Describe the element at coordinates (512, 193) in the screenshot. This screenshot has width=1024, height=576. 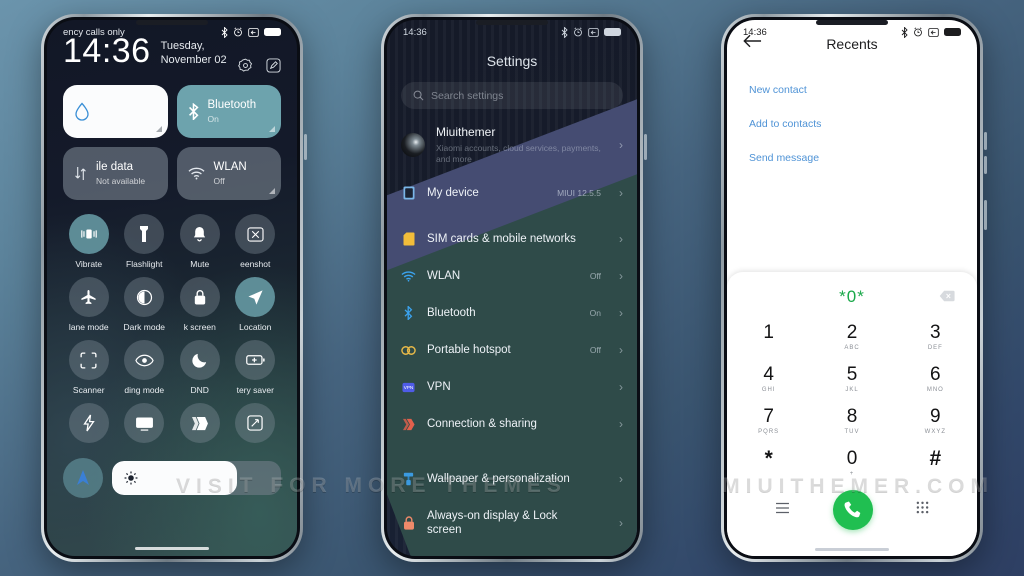
I see `settings-row-my-device: My device MIUI 12.5.5 ›` at that location.